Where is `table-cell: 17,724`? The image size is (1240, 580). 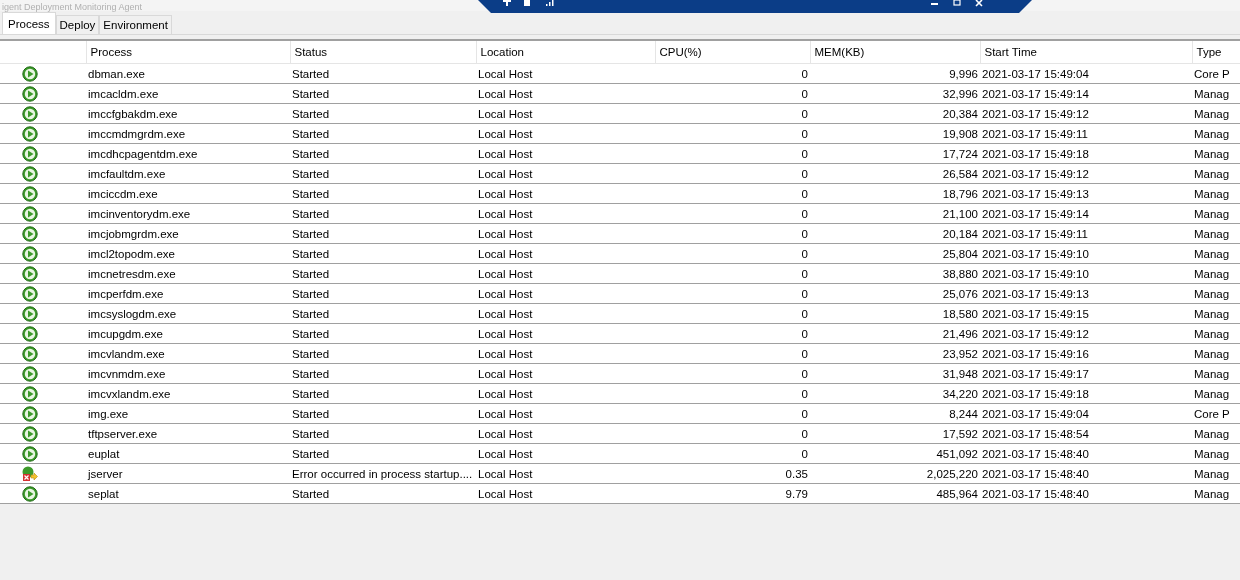
table-cell: 17,724 is located at coordinates (960, 153).